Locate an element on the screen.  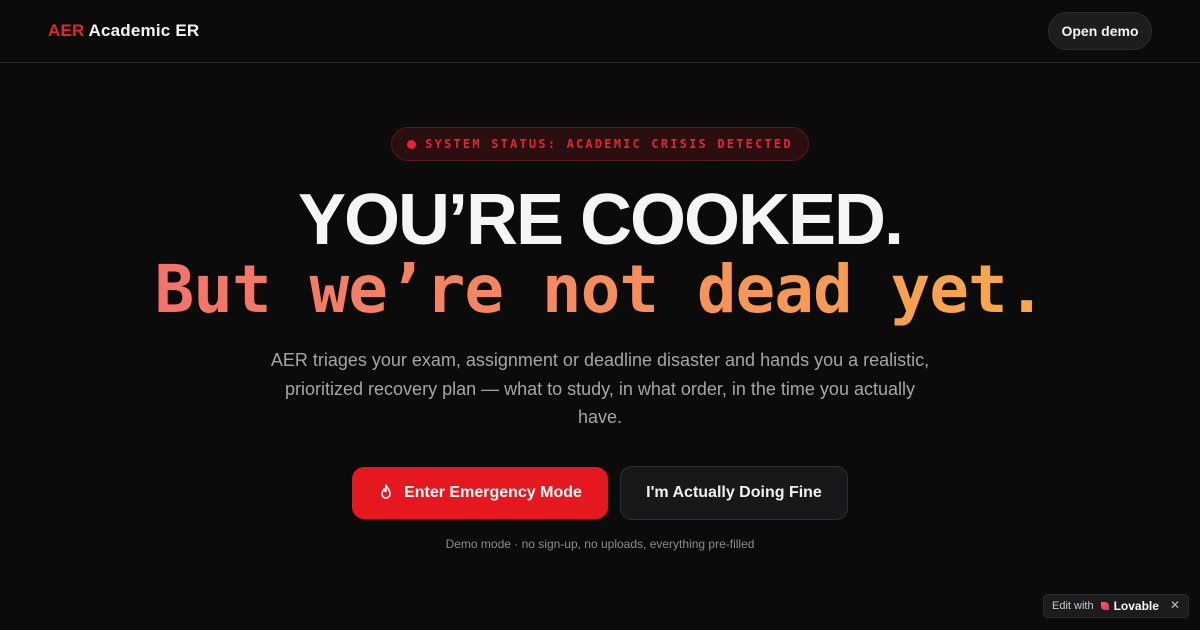
brand-logo: AER Academic ER is located at coordinates (123, 31).